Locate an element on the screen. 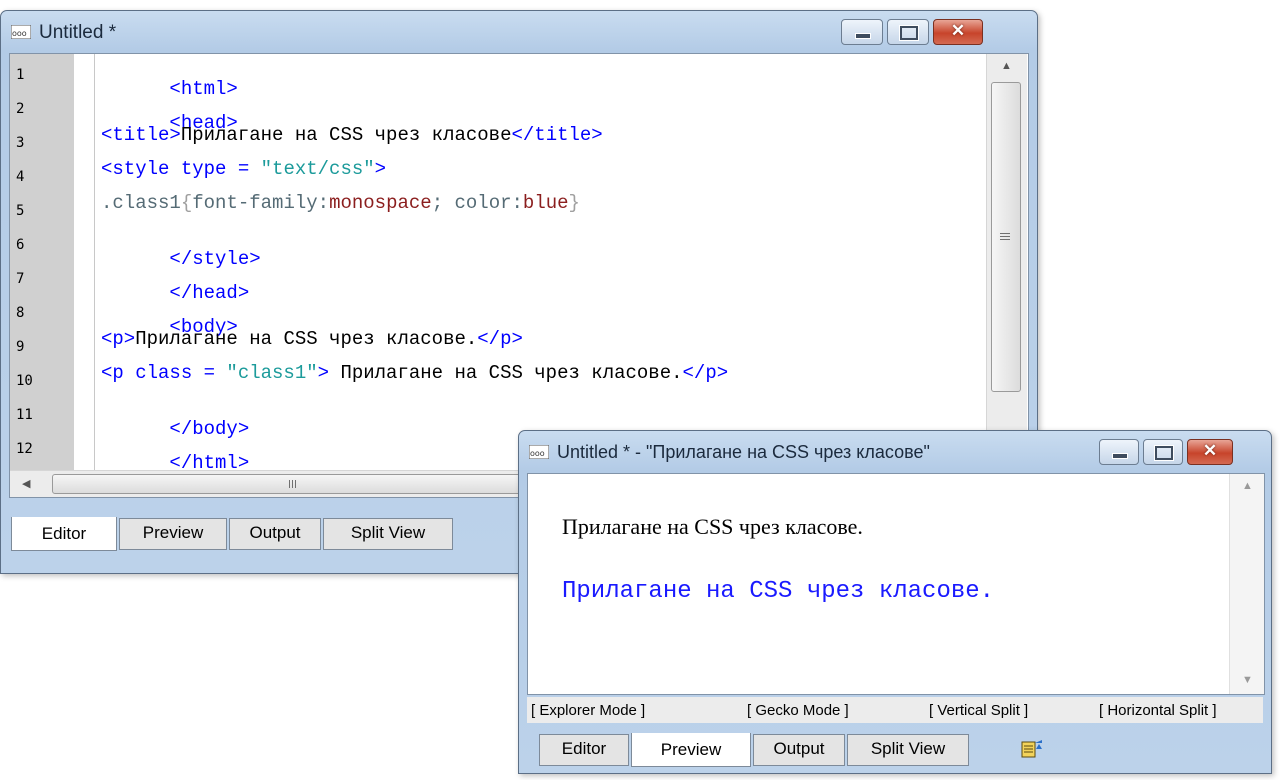  line-number: 3 is located at coordinates (20, 143).